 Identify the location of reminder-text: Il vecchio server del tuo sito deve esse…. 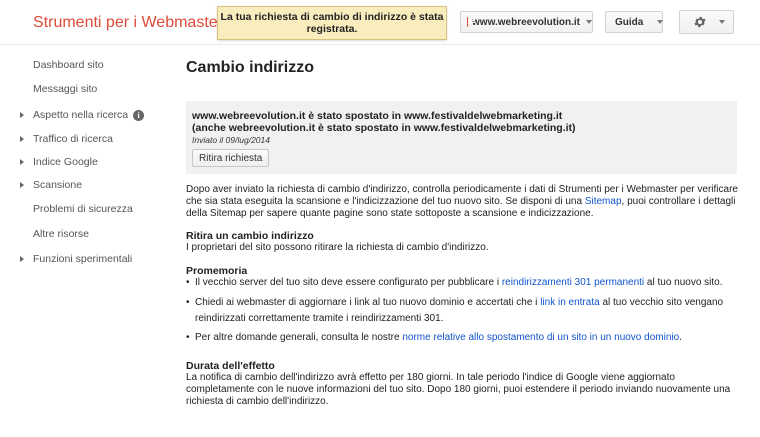
(348, 282).